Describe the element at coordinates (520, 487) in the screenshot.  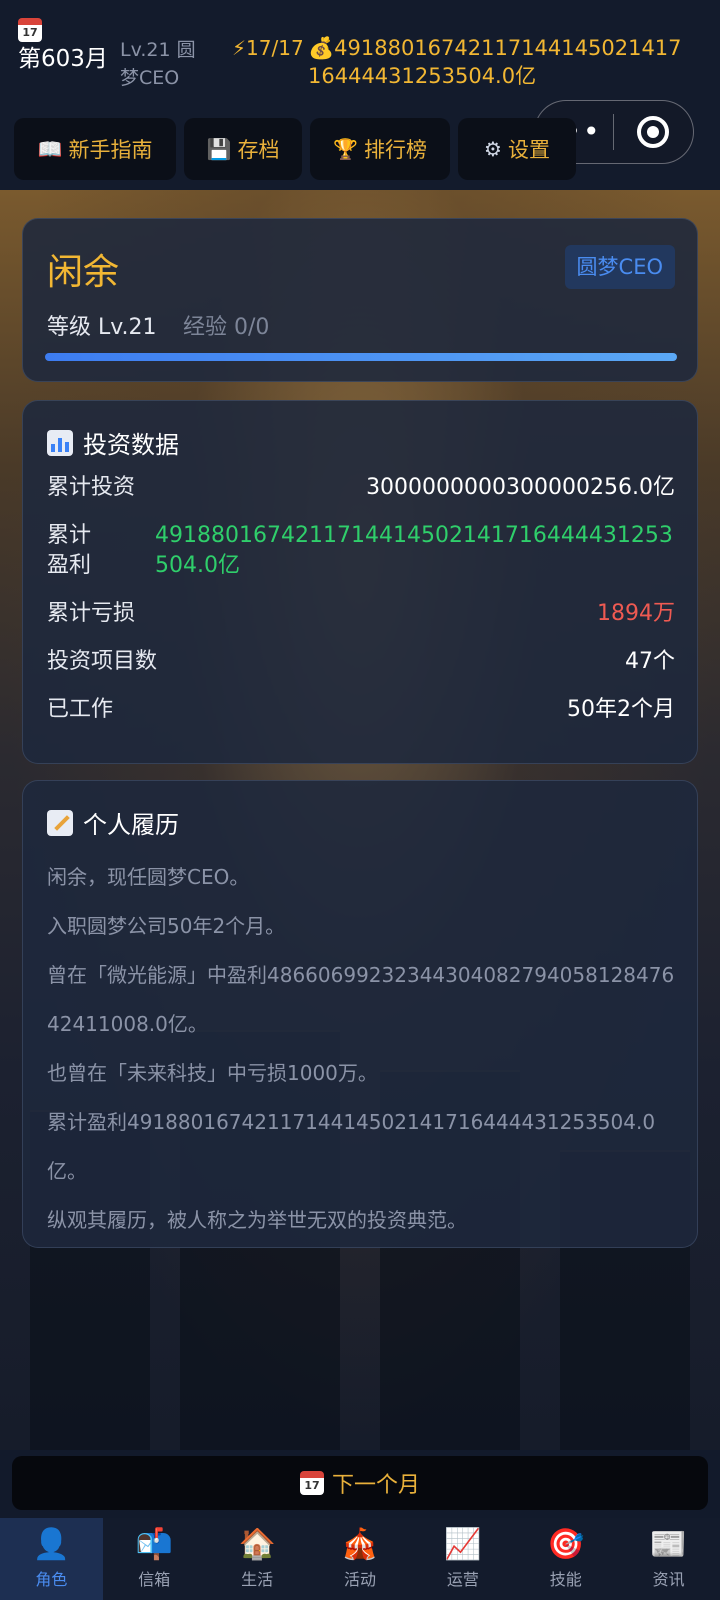
I see `invest-row-value: 3000000000300000256.0亿` at that location.